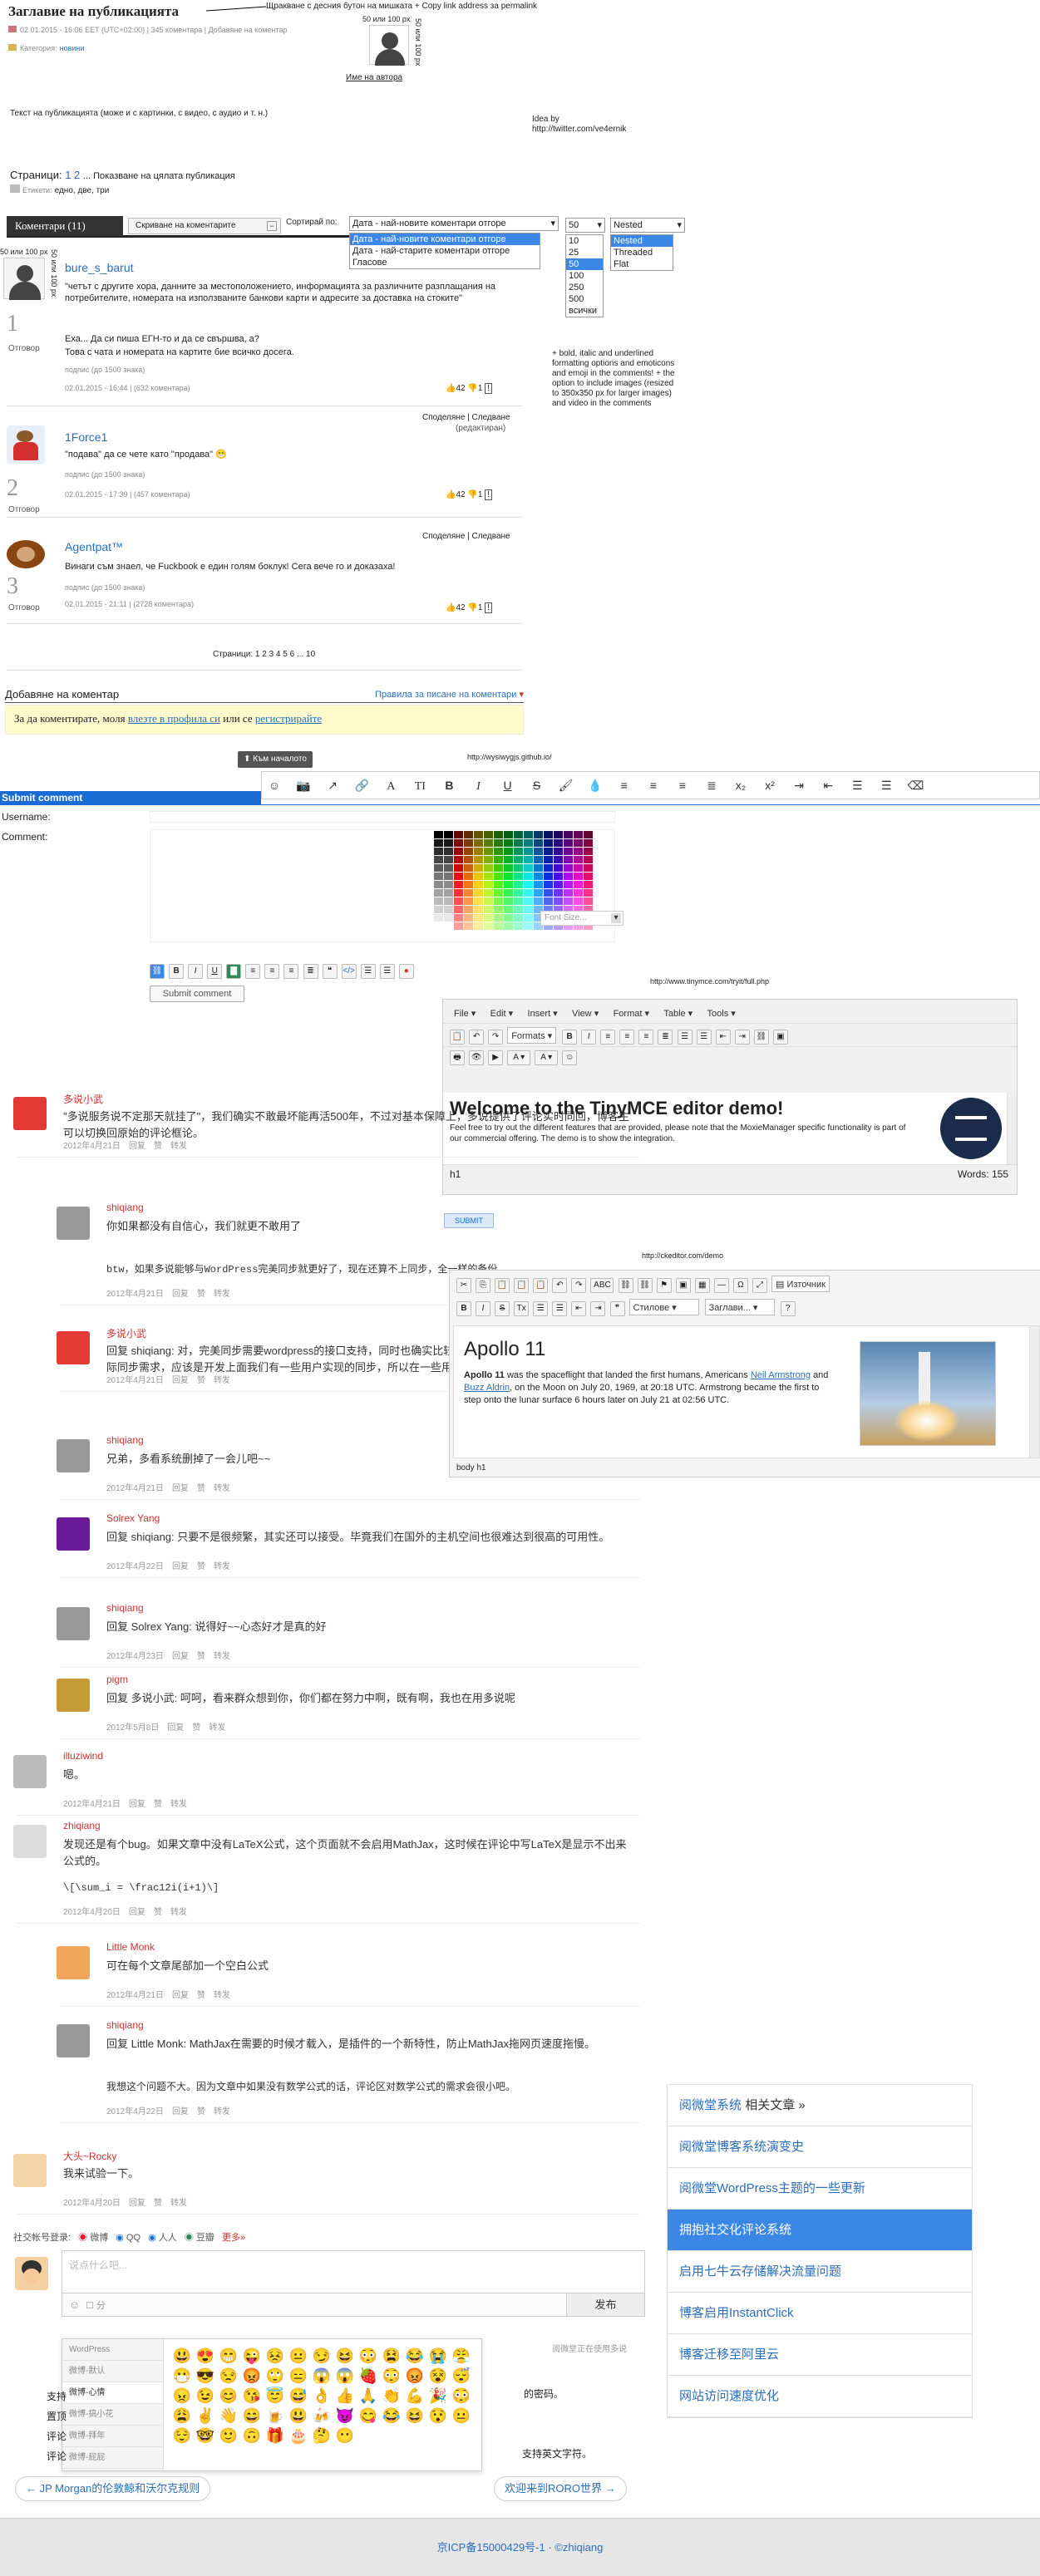 The image size is (1040, 2576). What do you see at coordinates (740, 1285) in the screenshot?
I see `omega-icon: Ω` at bounding box center [740, 1285].